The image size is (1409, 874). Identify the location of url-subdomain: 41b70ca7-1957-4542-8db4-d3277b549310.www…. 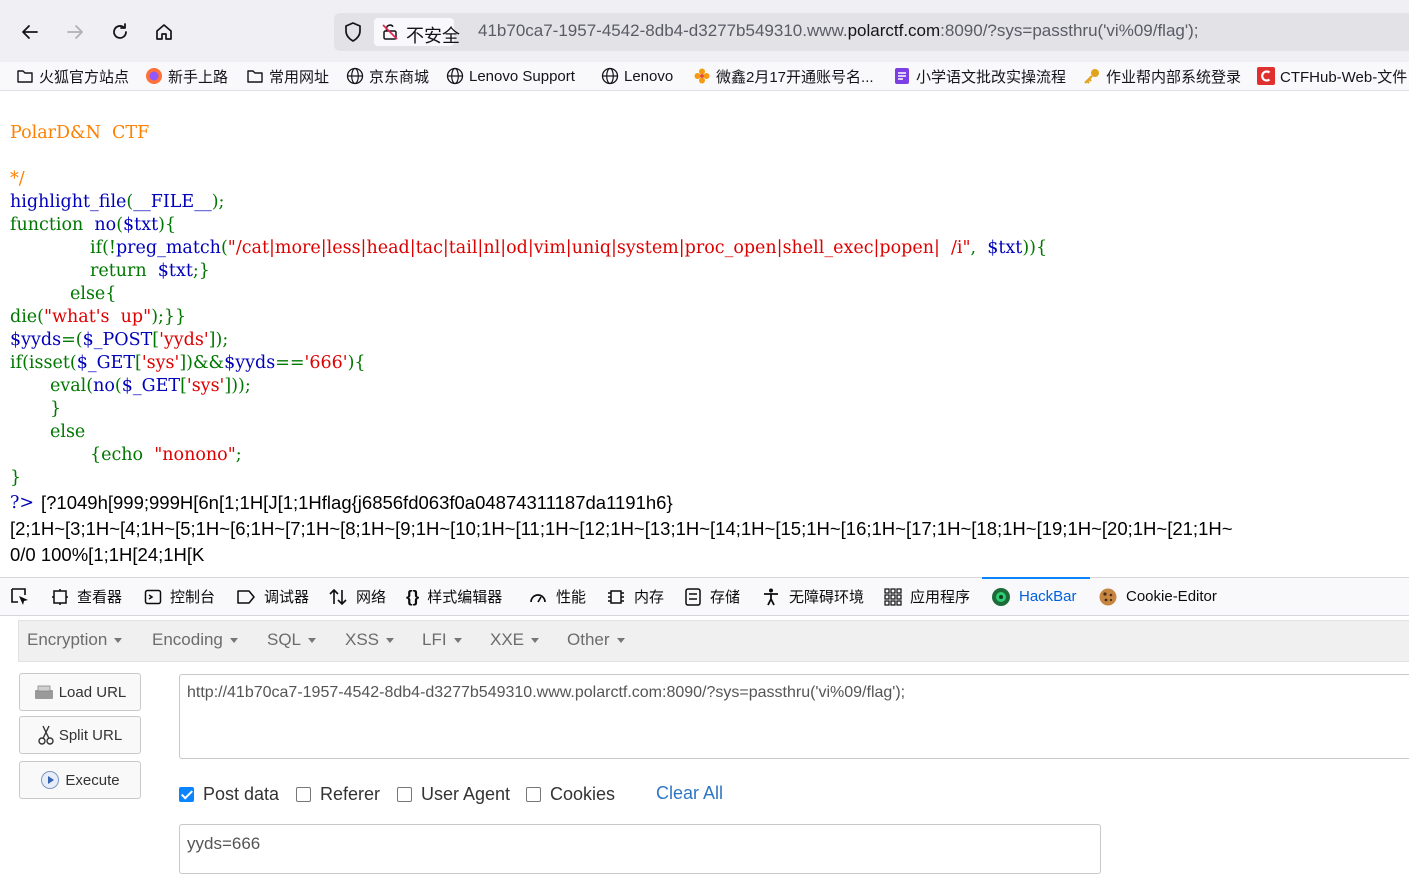
(663, 30).